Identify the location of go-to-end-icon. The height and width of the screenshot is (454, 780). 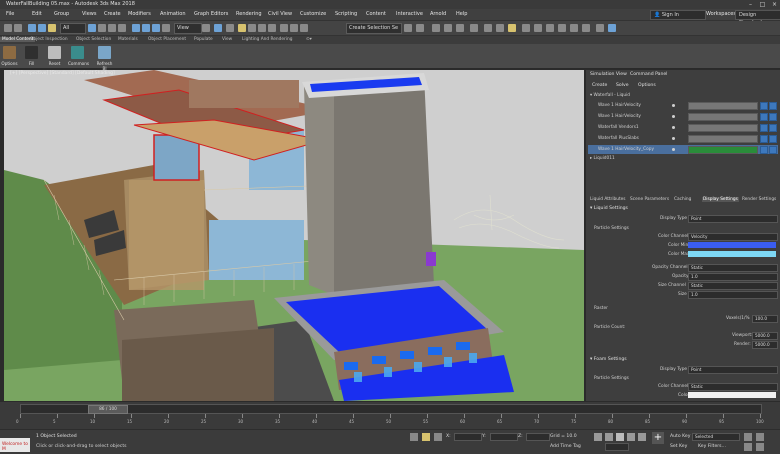
(642, 437).